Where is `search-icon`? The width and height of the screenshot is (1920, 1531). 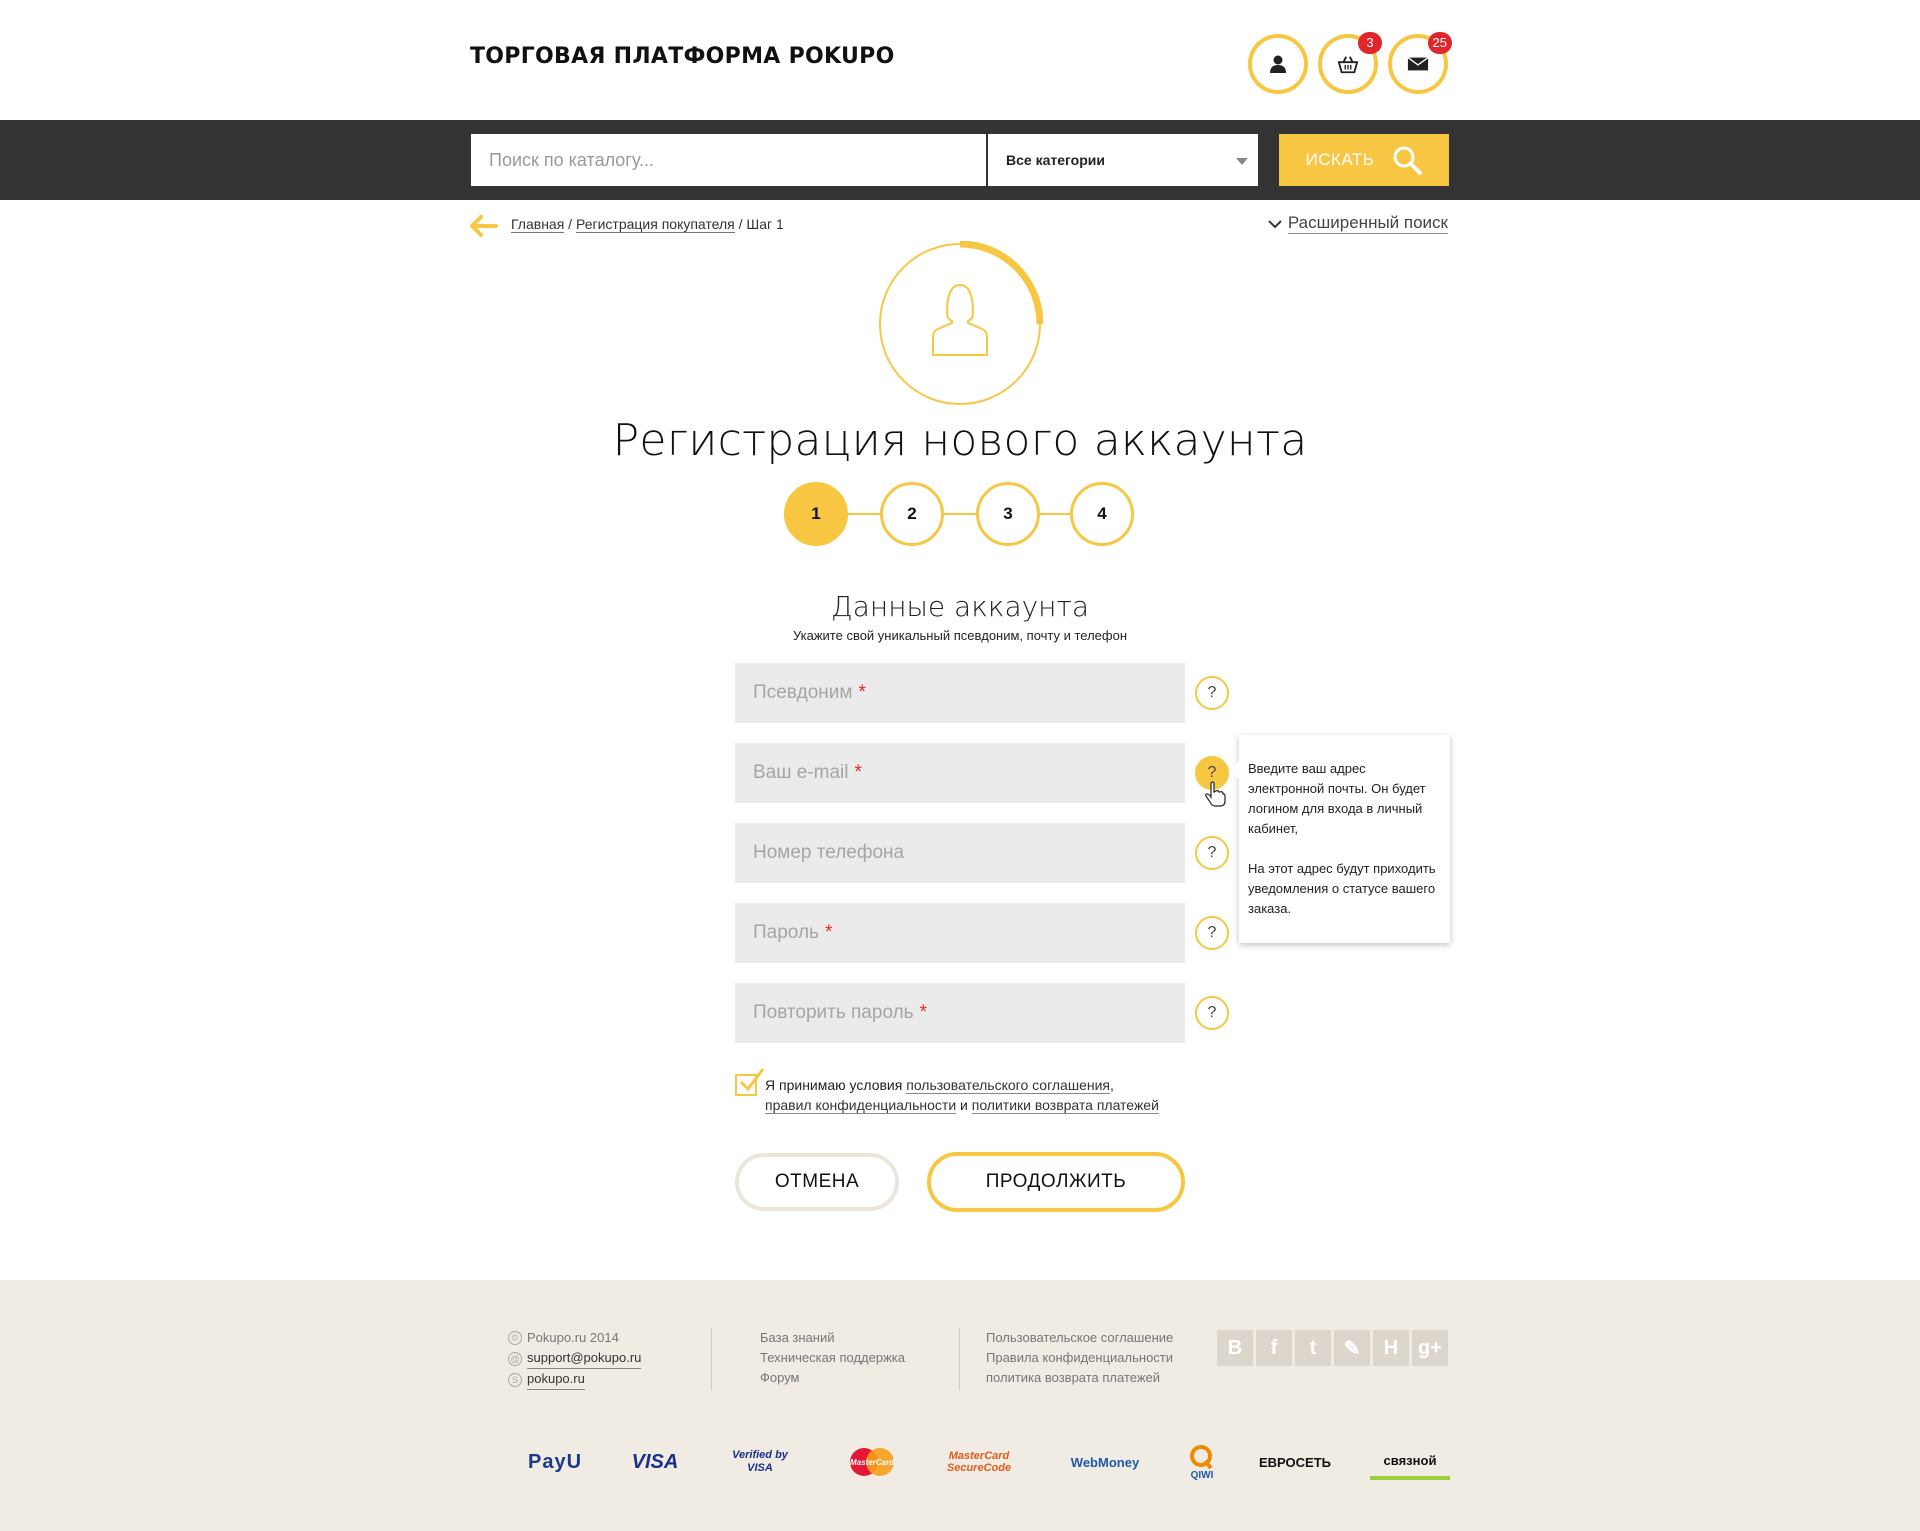 search-icon is located at coordinates (1408, 160).